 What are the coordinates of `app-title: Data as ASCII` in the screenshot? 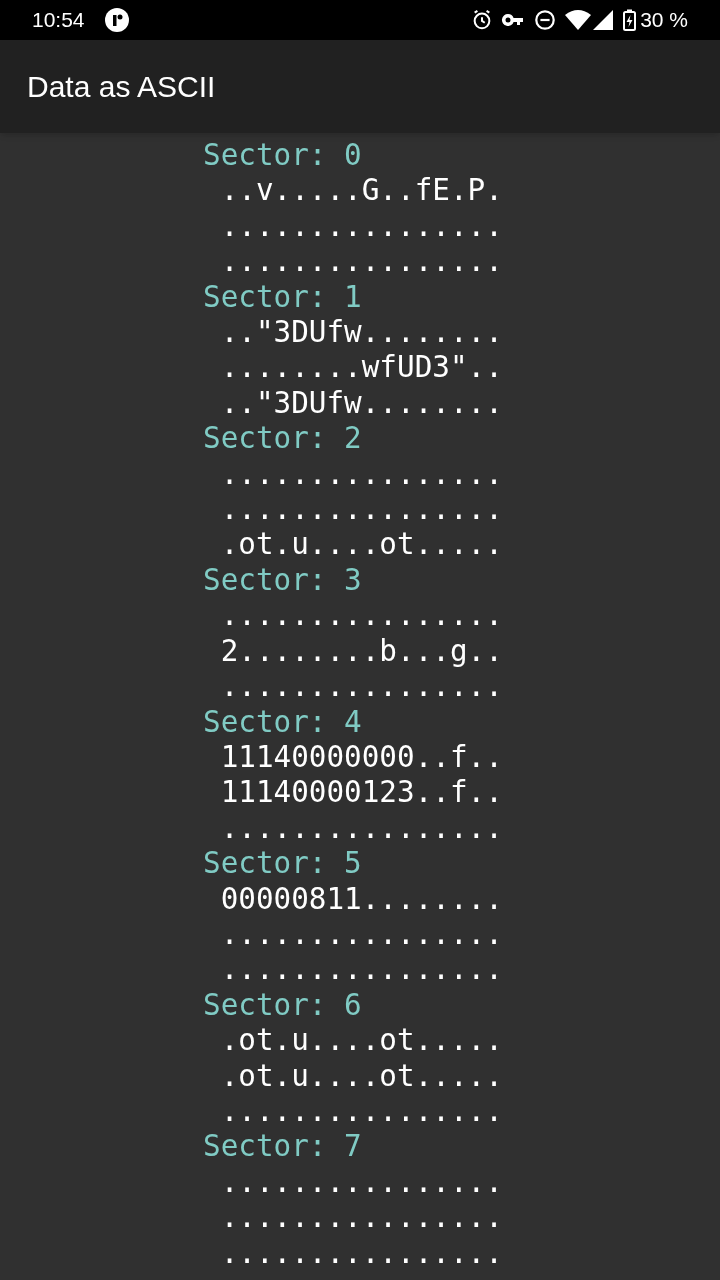 It's located at (121, 87).